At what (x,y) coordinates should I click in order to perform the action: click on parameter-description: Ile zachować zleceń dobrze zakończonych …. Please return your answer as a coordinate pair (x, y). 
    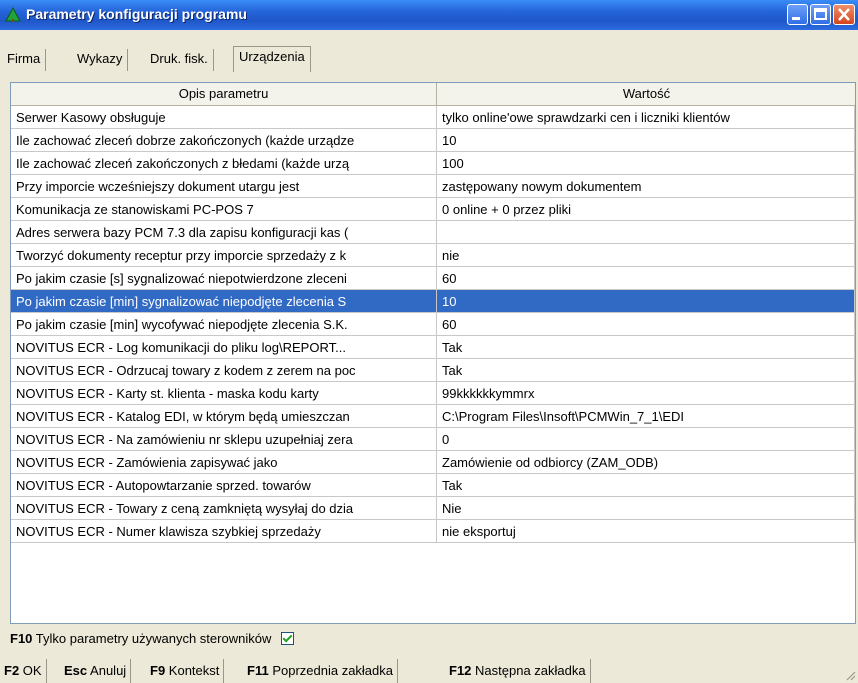
    Looking at the image, I should click on (224, 140).